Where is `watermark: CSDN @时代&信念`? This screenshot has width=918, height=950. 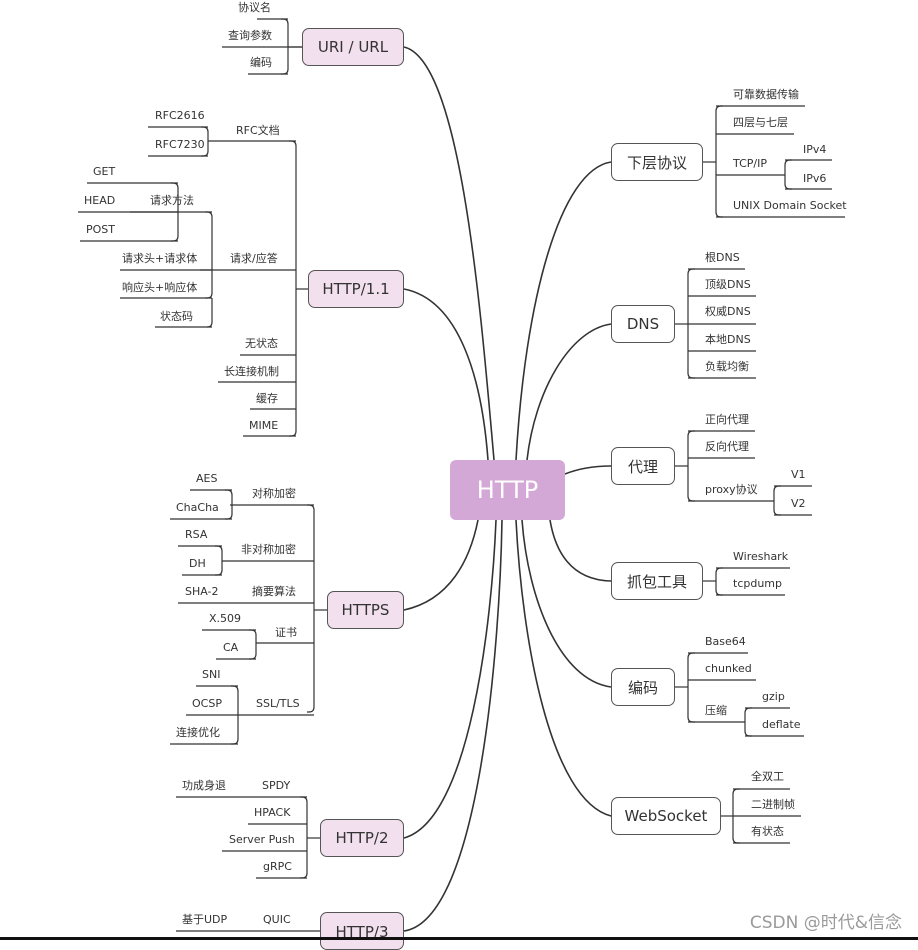
watermark: CSDN @时代&信念 is located at coordinates (825, 923).